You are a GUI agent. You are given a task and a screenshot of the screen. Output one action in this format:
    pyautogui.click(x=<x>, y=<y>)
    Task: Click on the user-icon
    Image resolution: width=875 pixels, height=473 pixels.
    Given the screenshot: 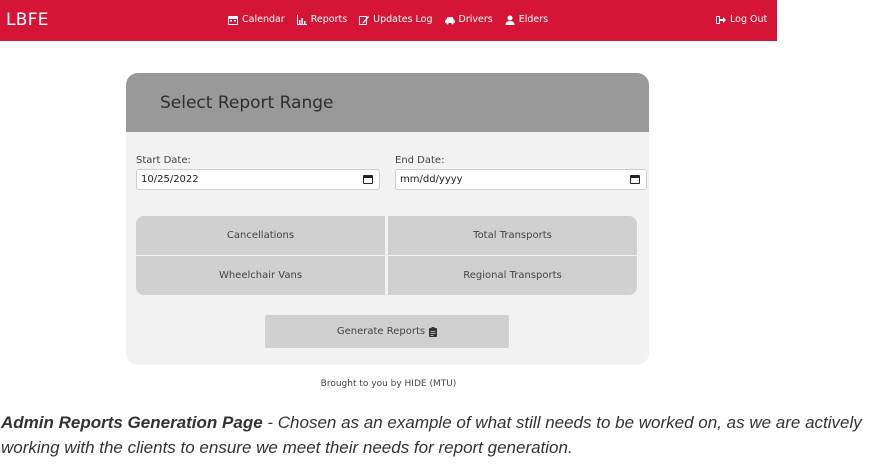 What is the action you would take?
    pyautogui.click(x=510, y=20)
    